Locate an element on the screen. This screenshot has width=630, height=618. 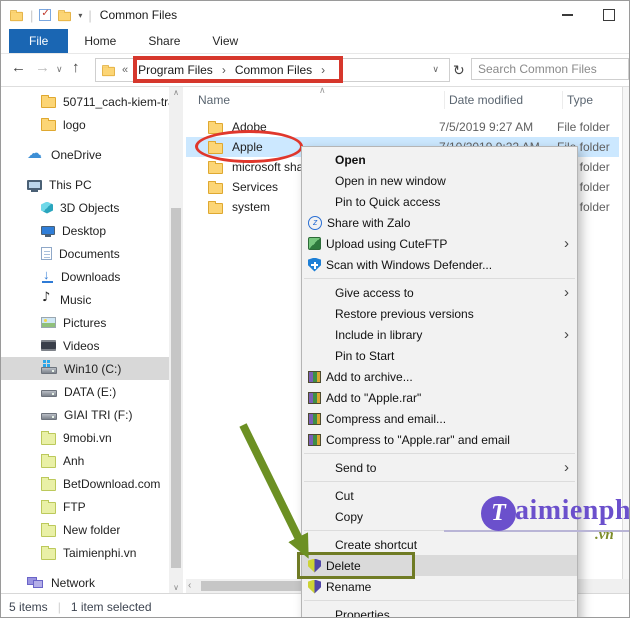
menu-item-send-to: Send to › is located at coordinates (439, 467).